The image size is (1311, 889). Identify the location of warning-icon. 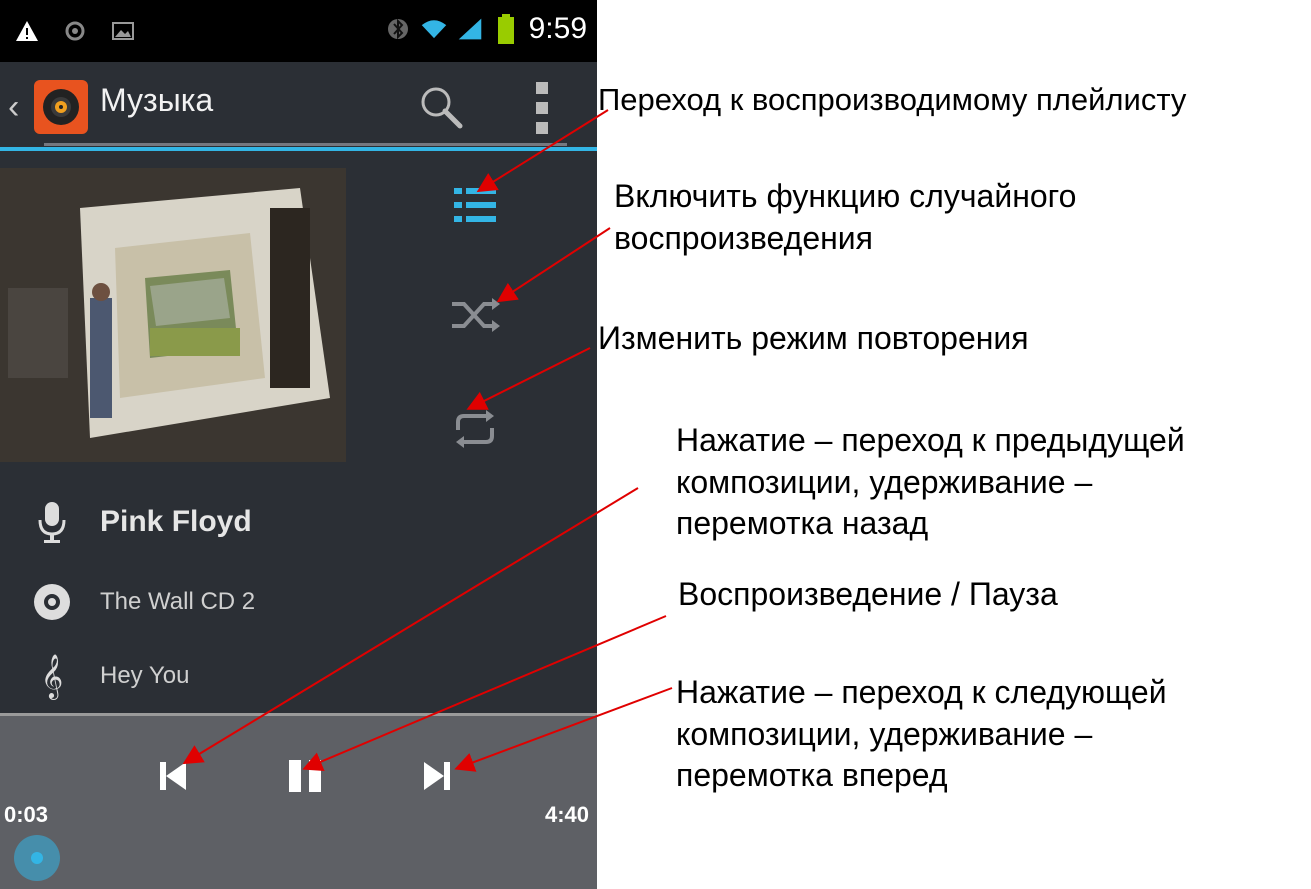
(27, 31).